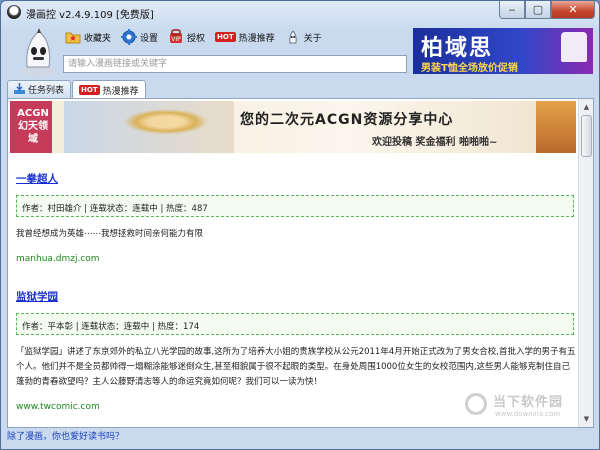 The width and height of the screenshot is (600, 450). What do you see at coordinates (256, 38) in the screenshot?
I see `toolbar-hot-label: 热漫推荐` at bounding box center [256, 38].